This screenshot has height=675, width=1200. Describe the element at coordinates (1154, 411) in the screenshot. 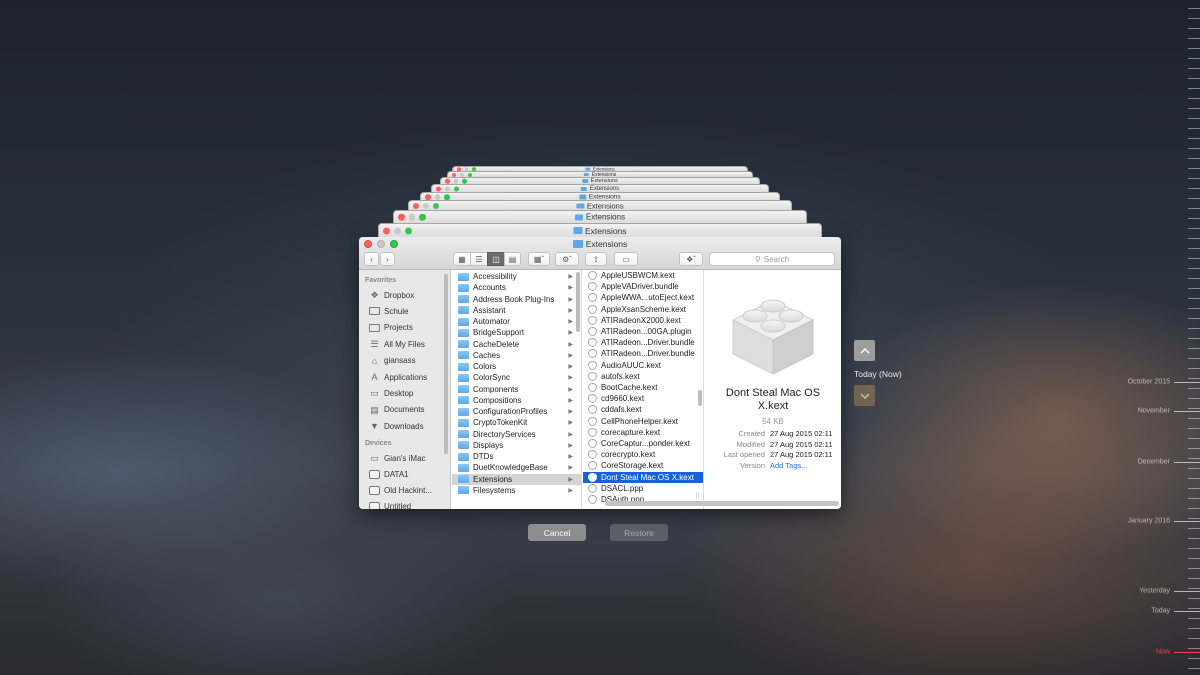

I see `timeline-label: November` at that location.